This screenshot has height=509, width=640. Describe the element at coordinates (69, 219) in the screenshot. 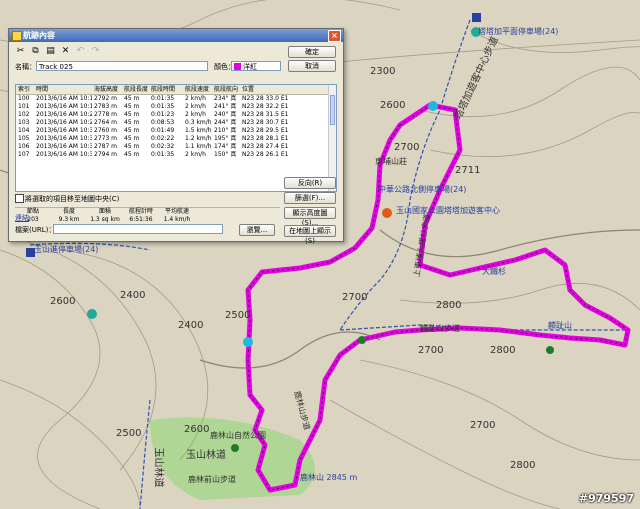

I see `stat-value: 9.3 km` at that location.